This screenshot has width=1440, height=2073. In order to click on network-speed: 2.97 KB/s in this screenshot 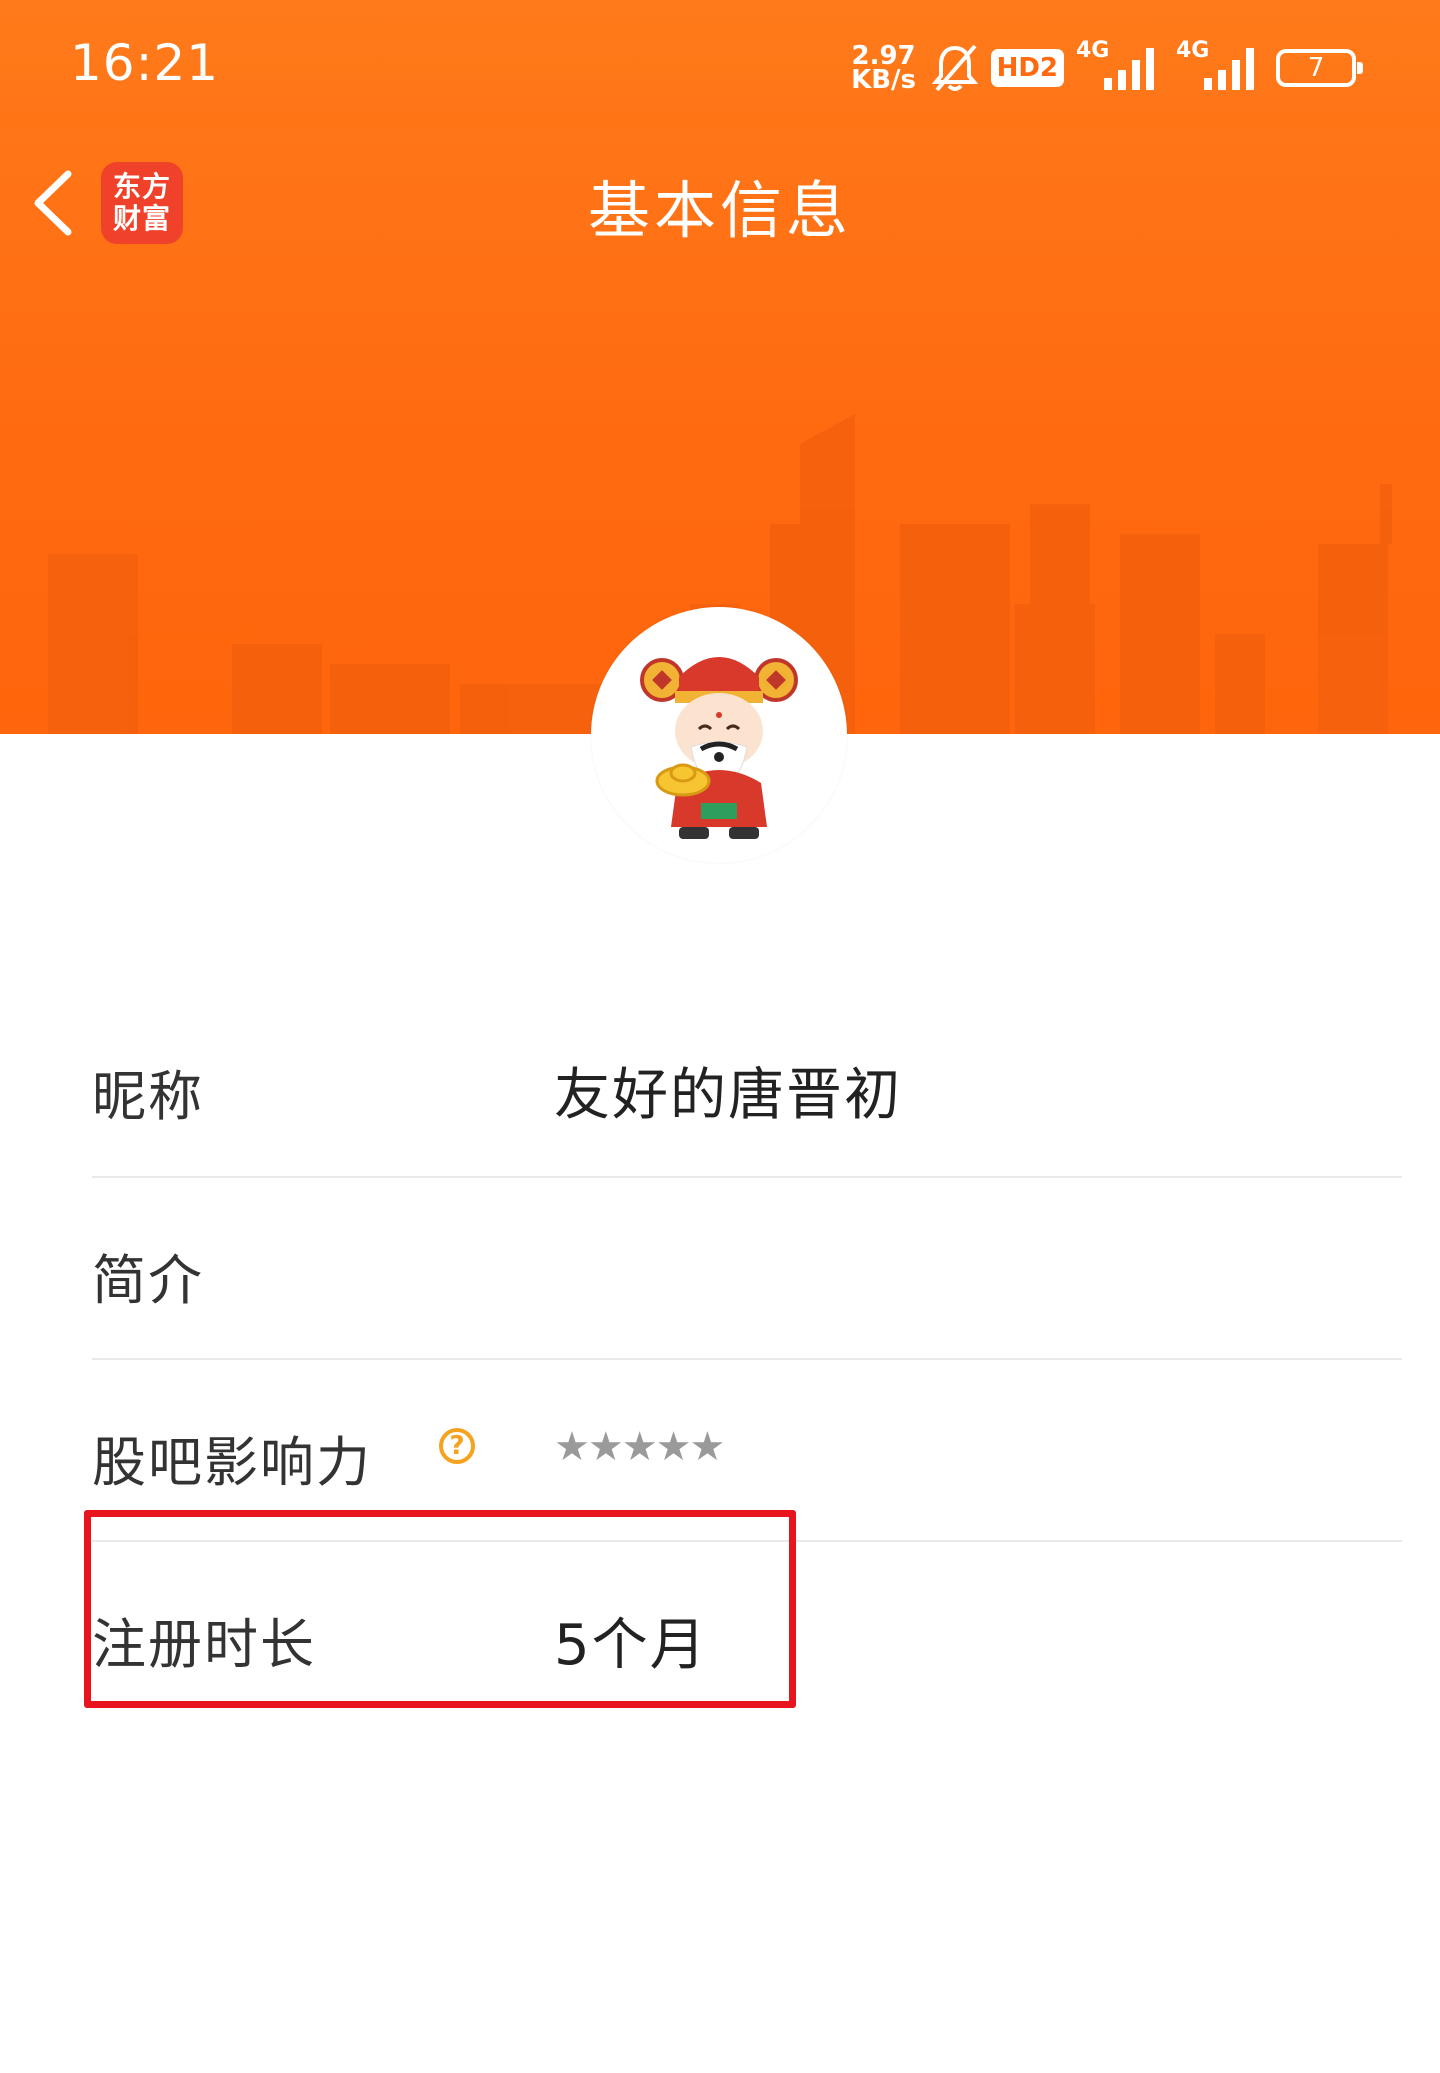, I will do `click(884, 69)`.